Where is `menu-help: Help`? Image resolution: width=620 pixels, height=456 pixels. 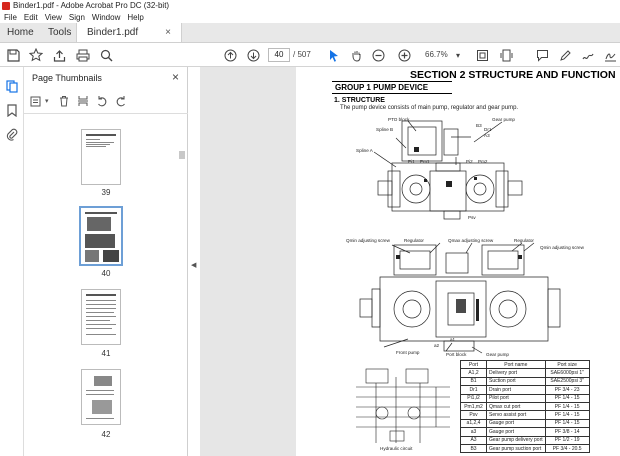
menu-help: Help is located at coordinates (135, 17).